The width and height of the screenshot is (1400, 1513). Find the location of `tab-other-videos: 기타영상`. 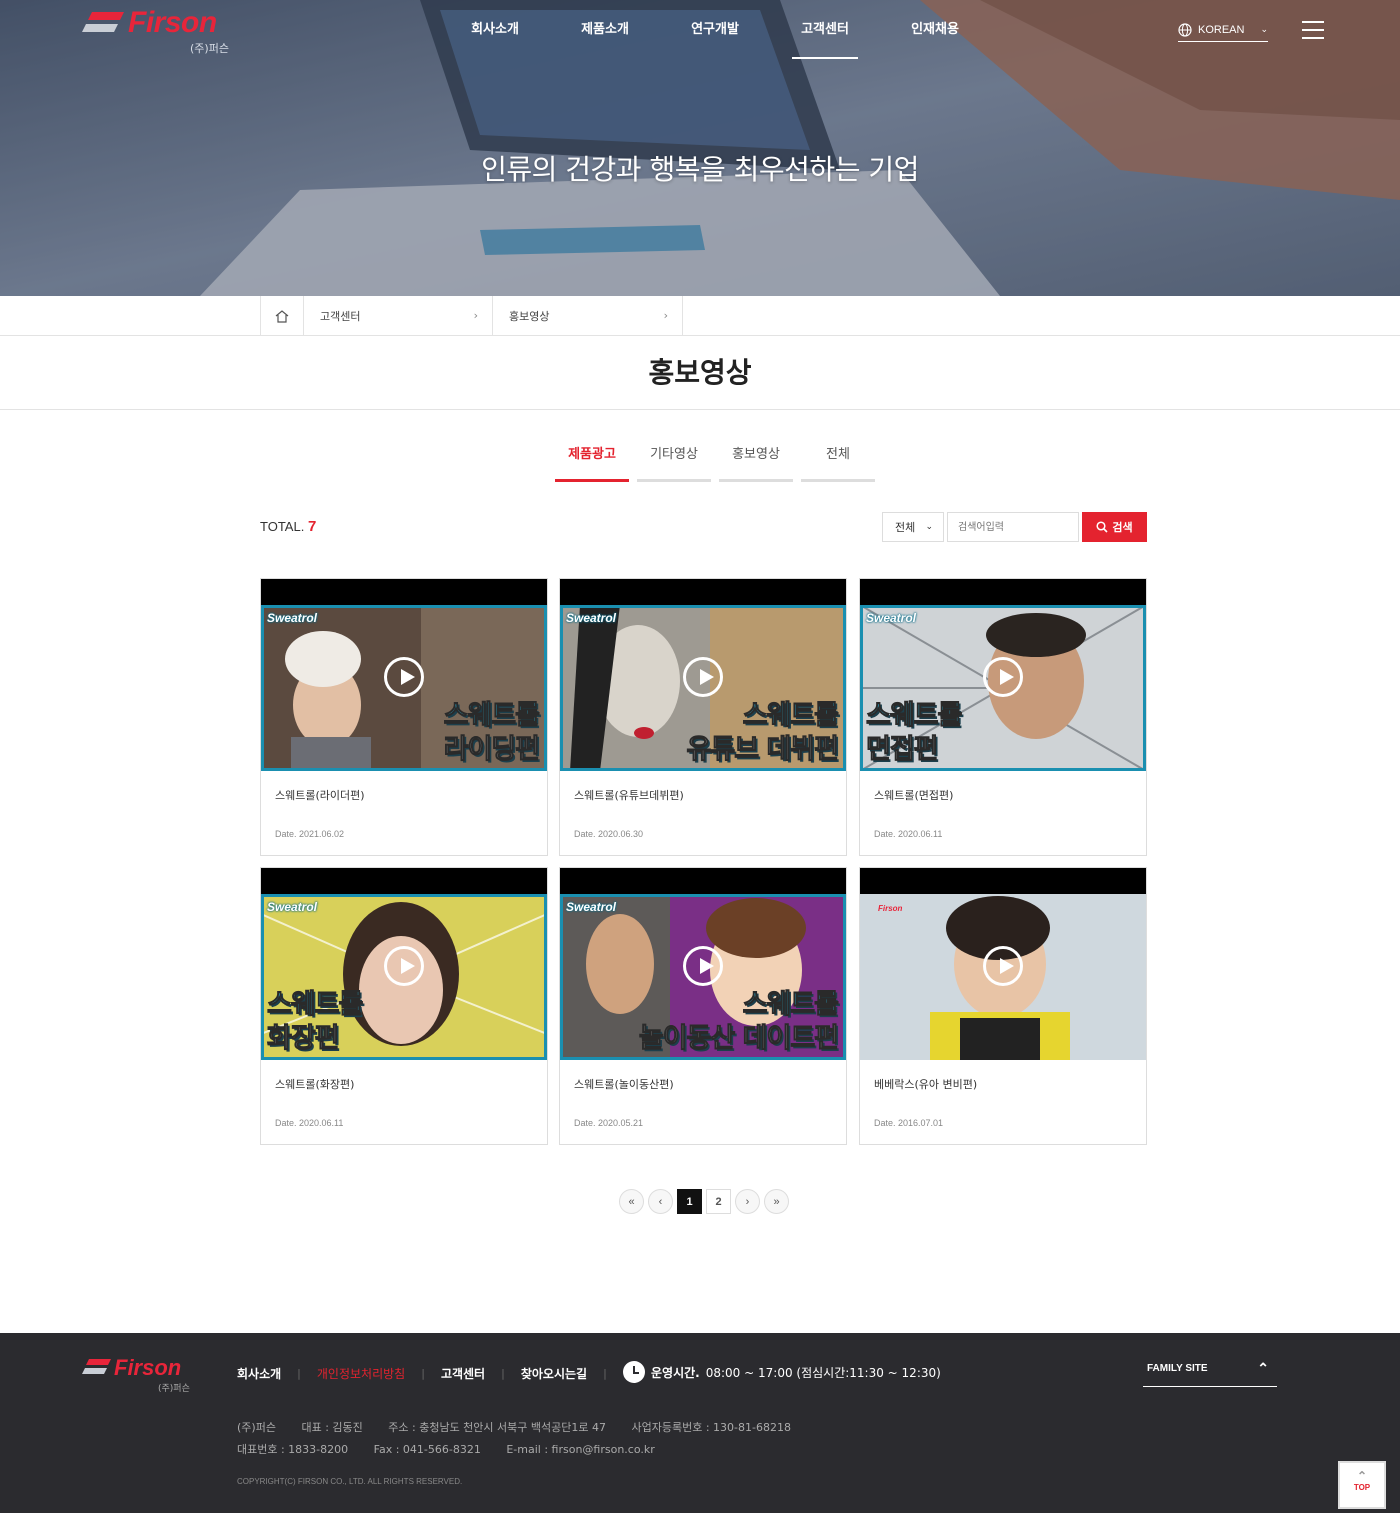

tab-other-videos: 기타영상 is located at coordinates (674, 463).